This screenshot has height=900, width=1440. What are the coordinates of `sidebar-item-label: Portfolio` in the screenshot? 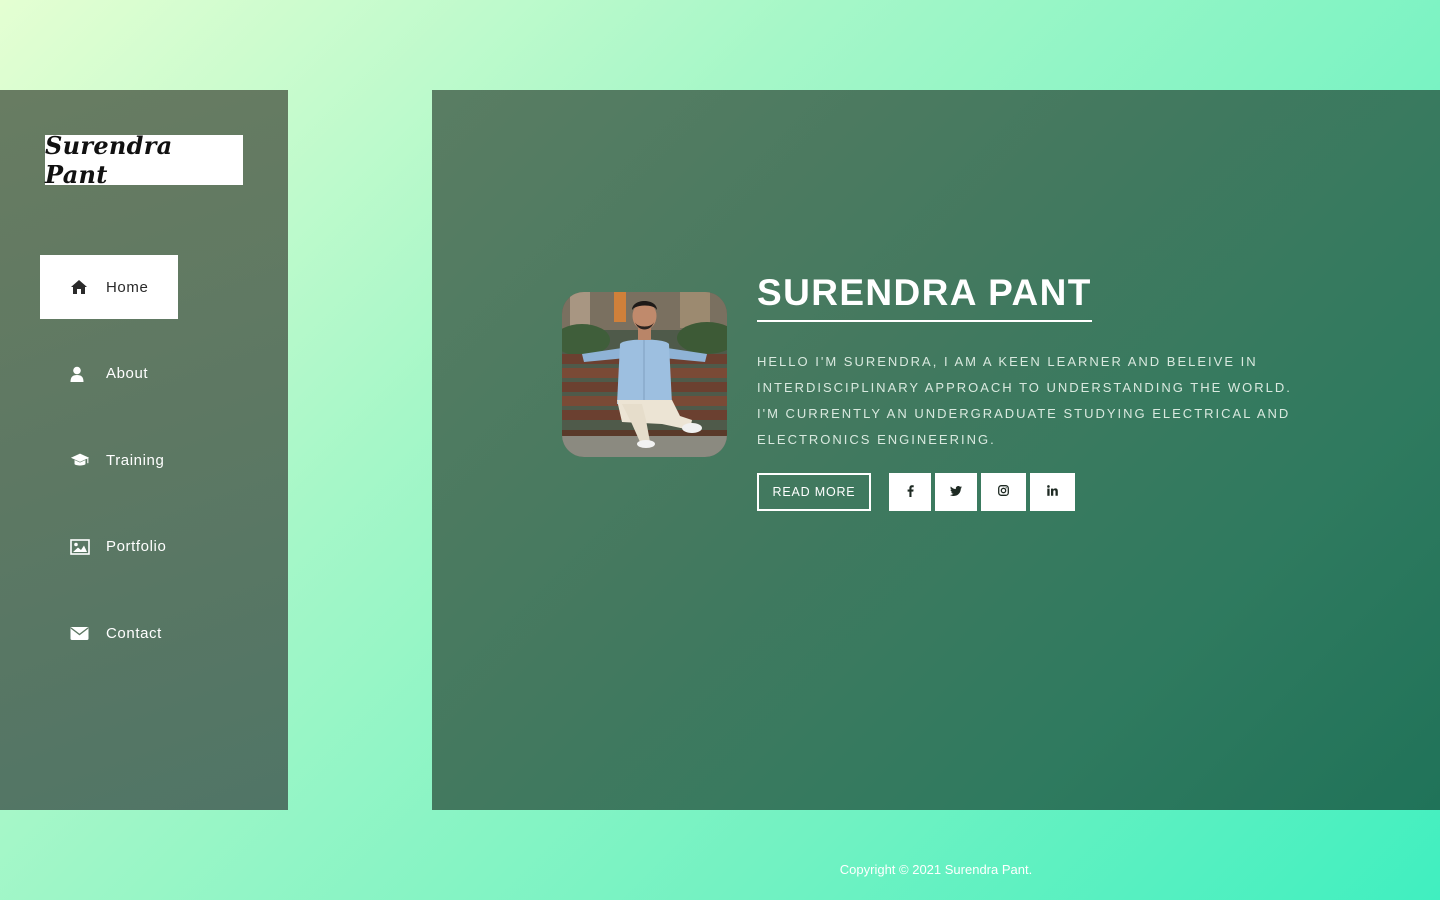 It's located at (136, 546).